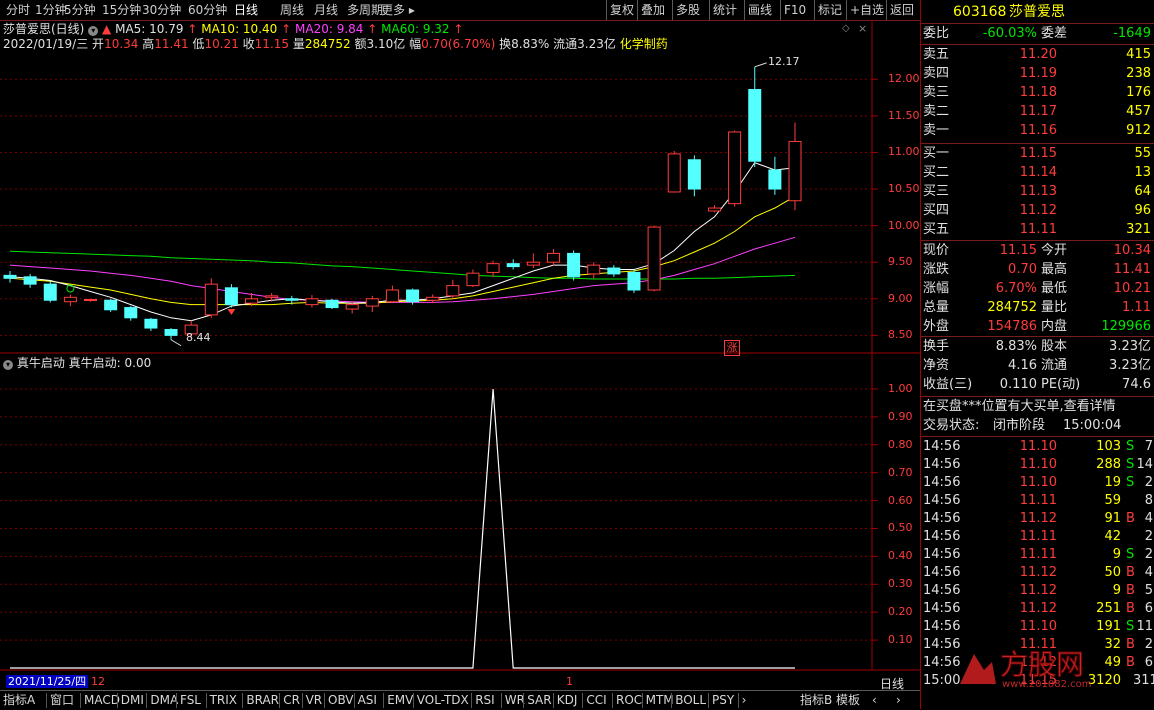 The image size is (1154, 710). I want to click on indicator-tab-cci: CCI, so click(596, 700).